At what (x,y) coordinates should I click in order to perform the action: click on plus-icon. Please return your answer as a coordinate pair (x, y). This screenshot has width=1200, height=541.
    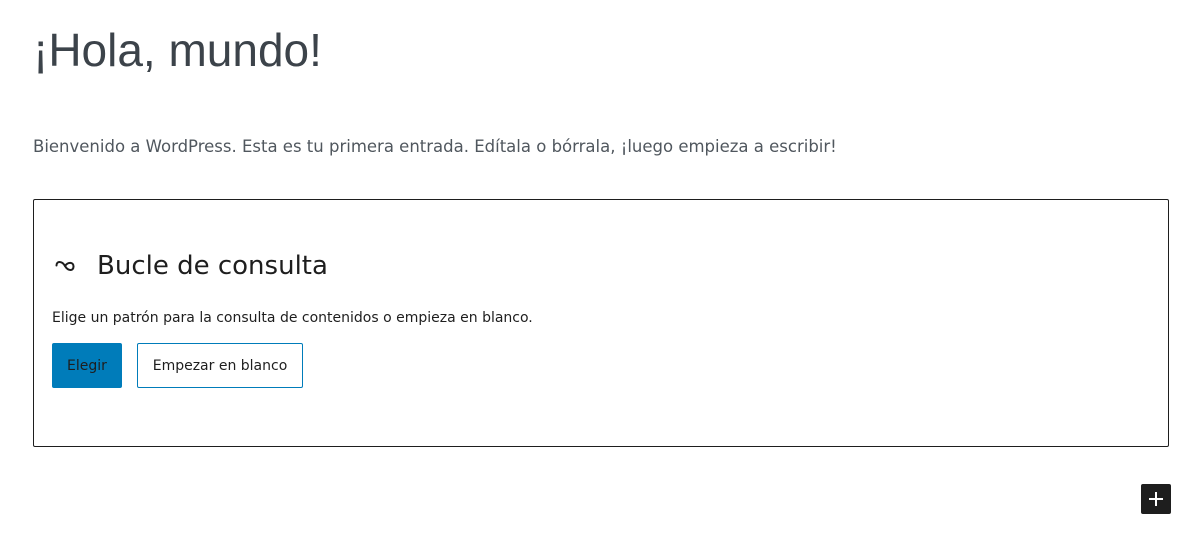
    Looking at the image, I should click on (1156, 499).